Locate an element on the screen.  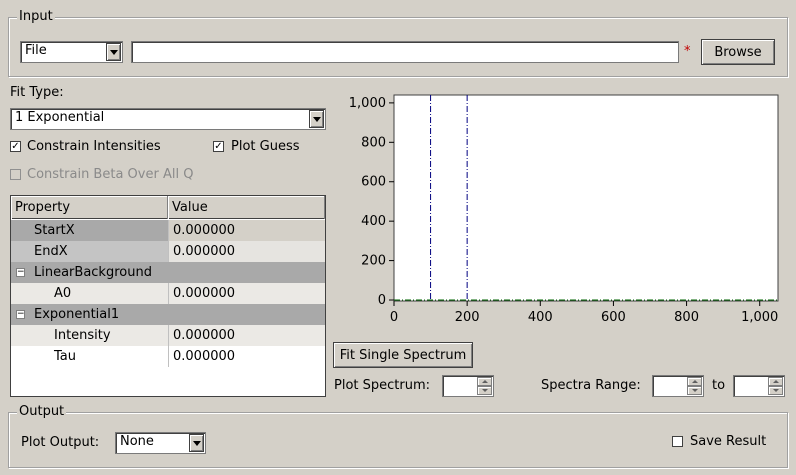
property-name: Exponential1 is located at coordinates (77, 314).